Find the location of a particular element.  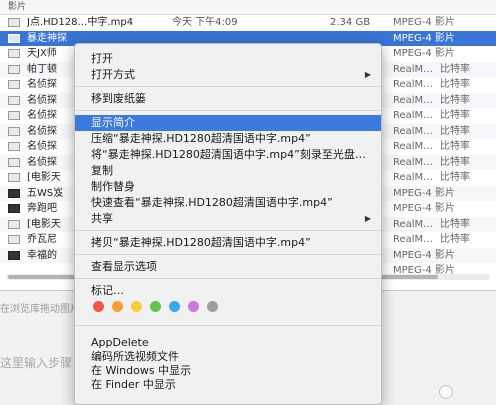

menu-item: 拷贝“暴走神探.HD1280超清国语中字.mp4” is located at coordinates (228, 243).